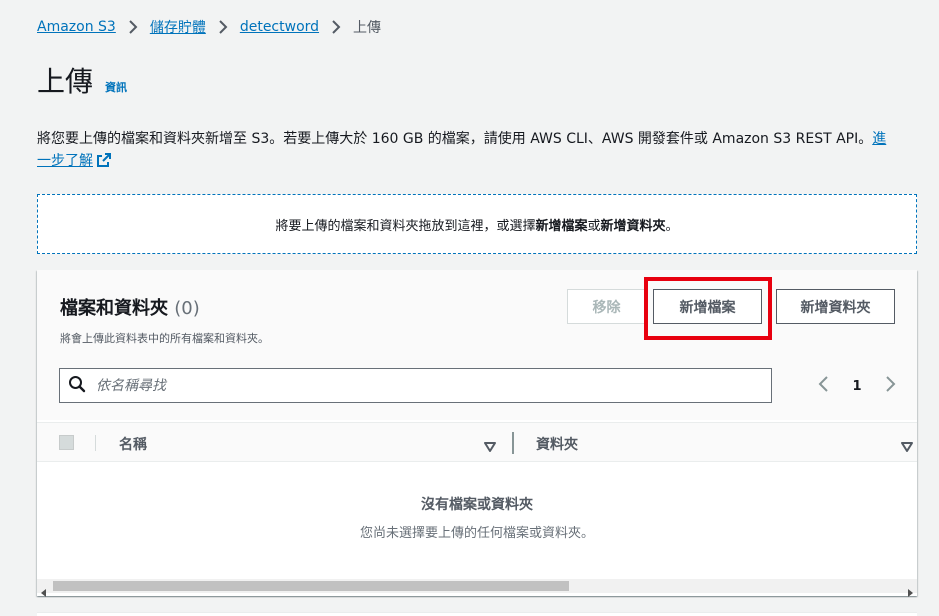 This screenshot has height=616, width=939. Describe the element at coordinates (633, 226) in the screenshot. I see `dropzone-add-folder: 新增資料夾` at that location.